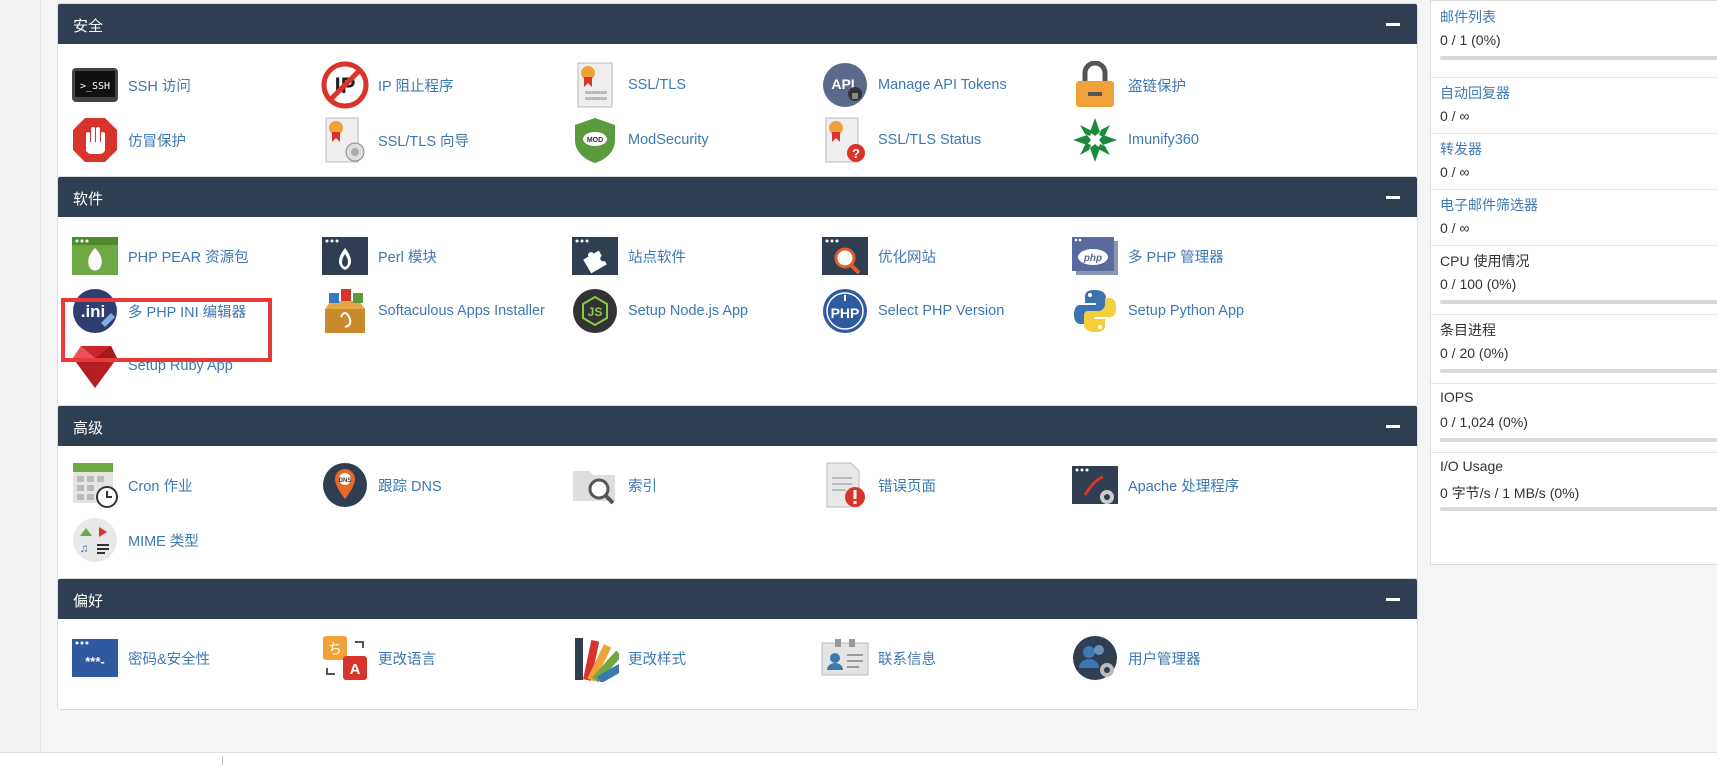 The width and height of the screenshot is (1717, 766). Describe the element at coordinates (1472, 466) in the screenshot. I see `stat-name: I/O Usage` at that location.